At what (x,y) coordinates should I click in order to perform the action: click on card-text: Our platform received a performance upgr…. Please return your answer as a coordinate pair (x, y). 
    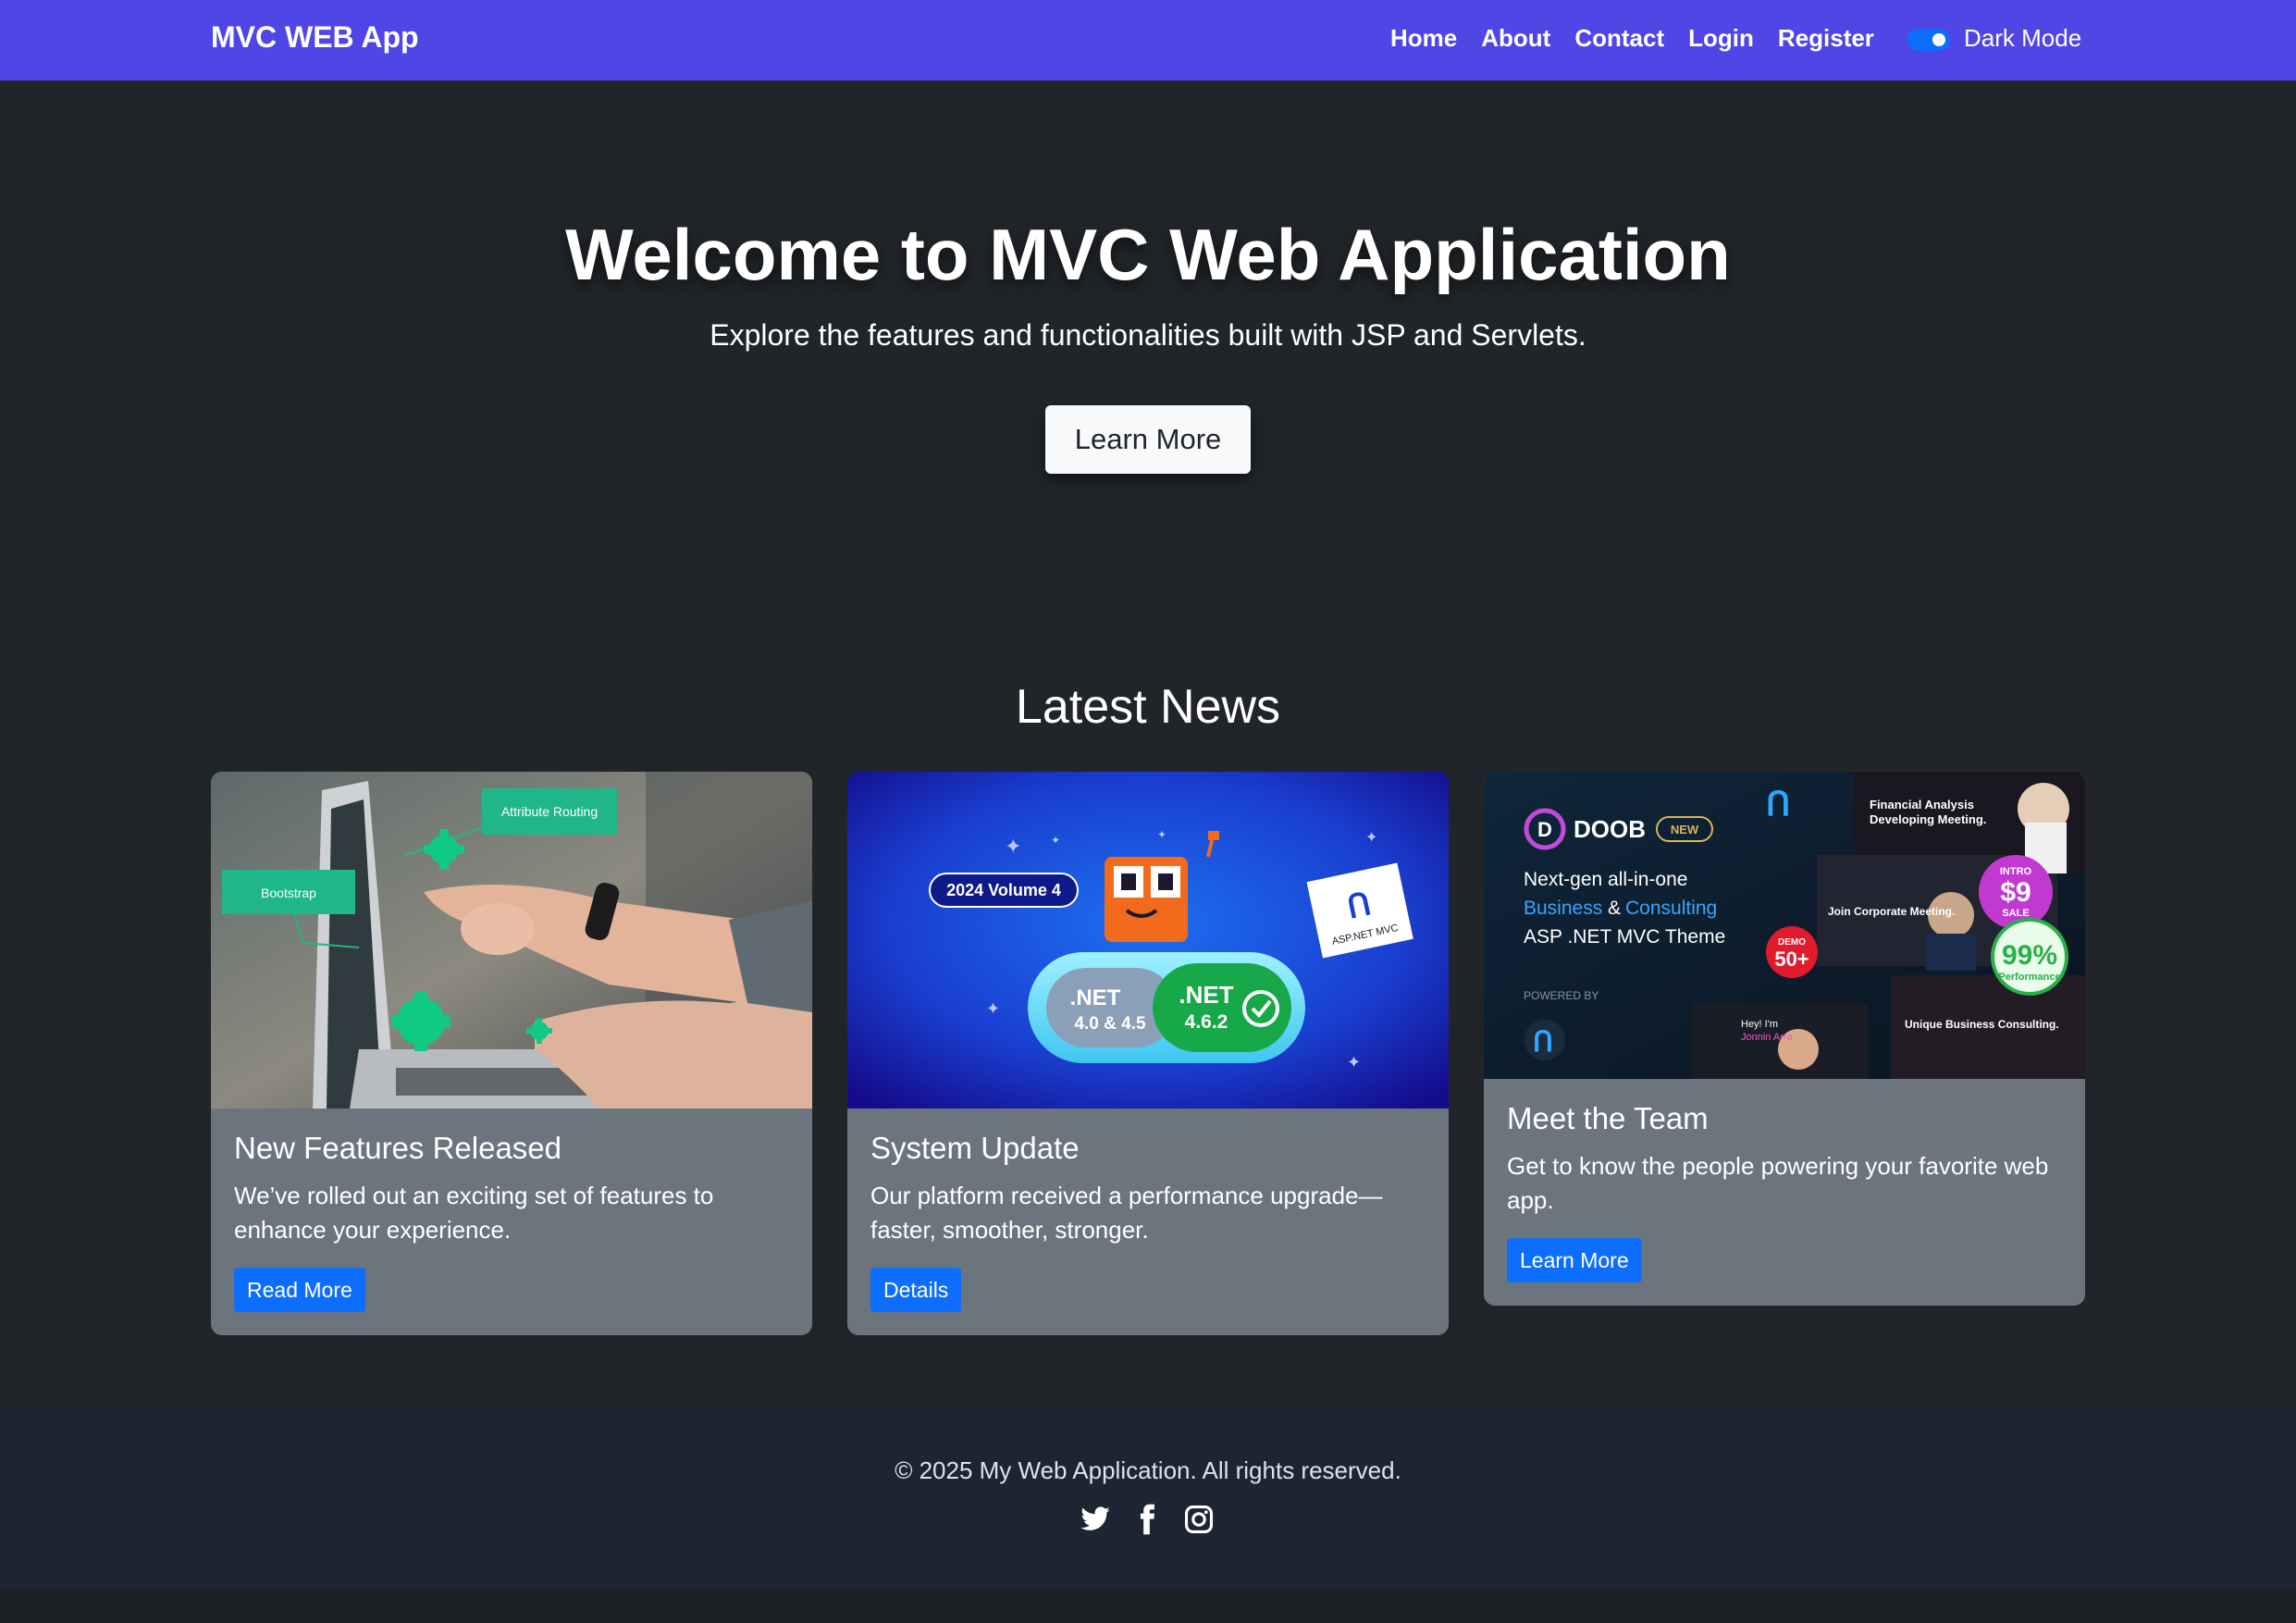
    Looking at the image, I should click on (1126, 1213).